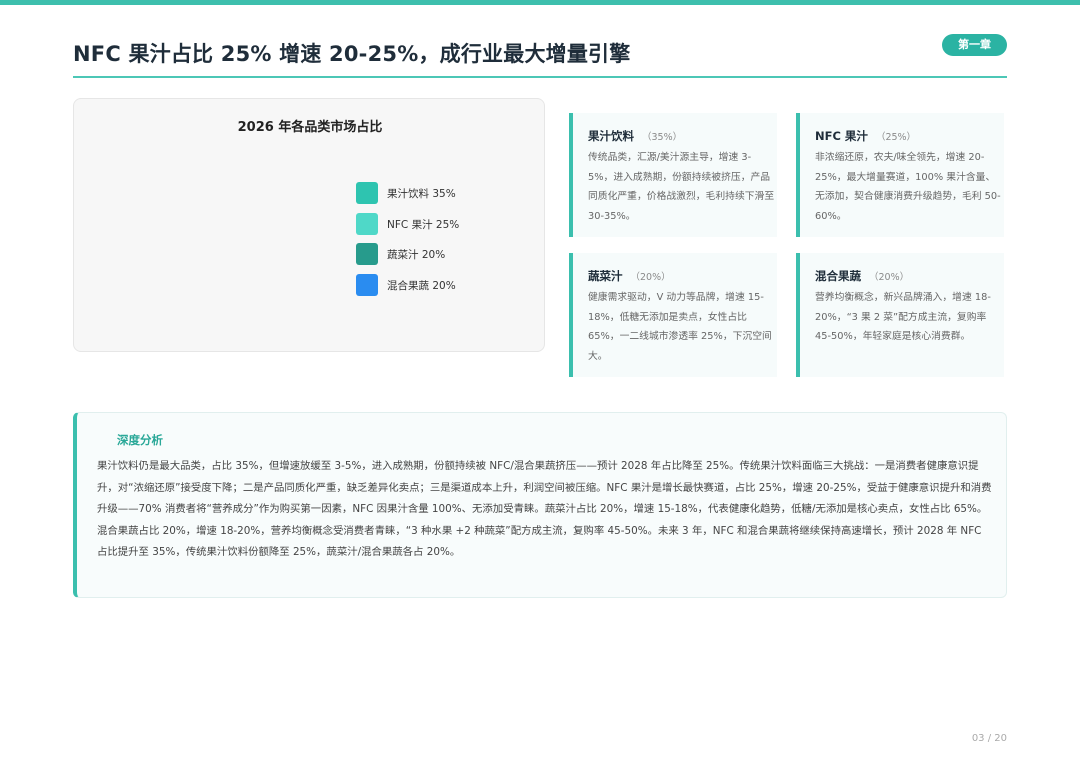 The height and width of the screenshot is (763, 1080). I want to click on chapter-badge: 第一章, so click(974, 45).